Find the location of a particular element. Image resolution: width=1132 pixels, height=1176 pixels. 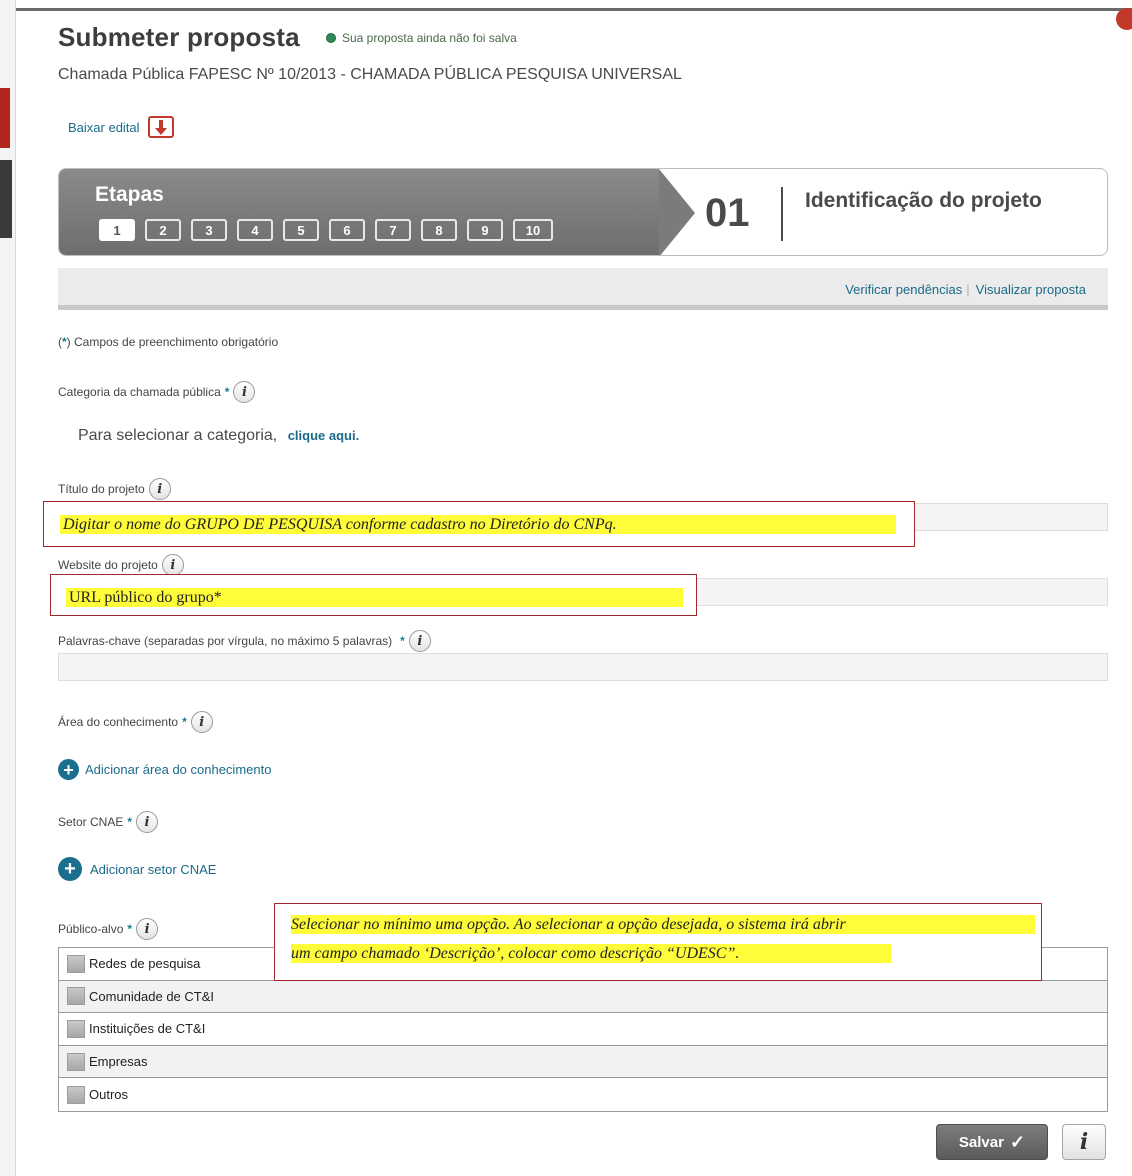

target-audience-label: Público-alvo * i is located at coordinates (108, 929).